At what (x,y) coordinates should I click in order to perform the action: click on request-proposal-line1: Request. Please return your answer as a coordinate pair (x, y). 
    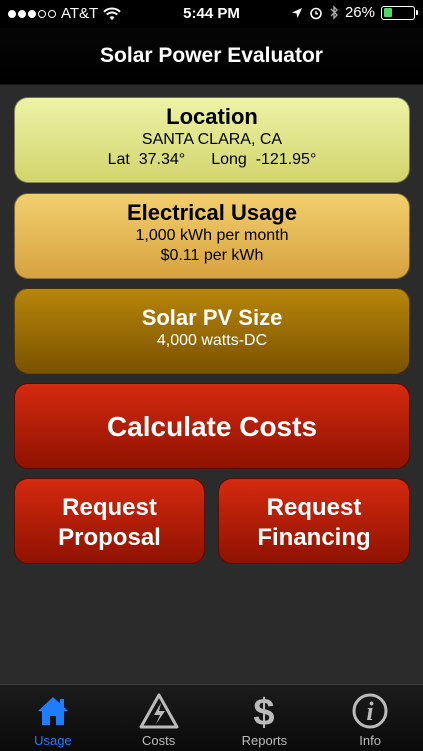
    Looking at the image, I should click on (109, 507).